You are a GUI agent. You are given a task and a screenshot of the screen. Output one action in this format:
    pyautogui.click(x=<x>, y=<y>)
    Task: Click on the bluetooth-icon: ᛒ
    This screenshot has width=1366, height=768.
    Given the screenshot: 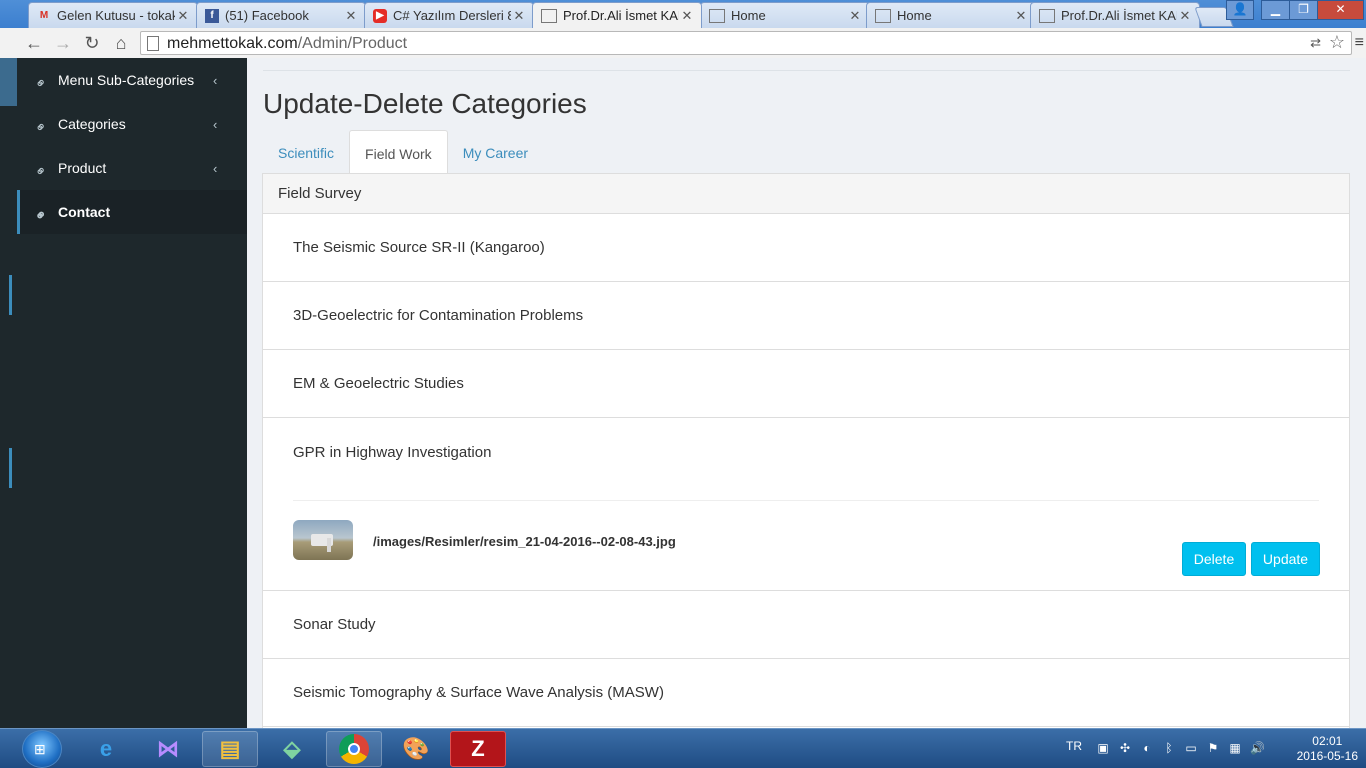 What is the action you would take?
    pyautogui.click(x=1169, y=748)
    